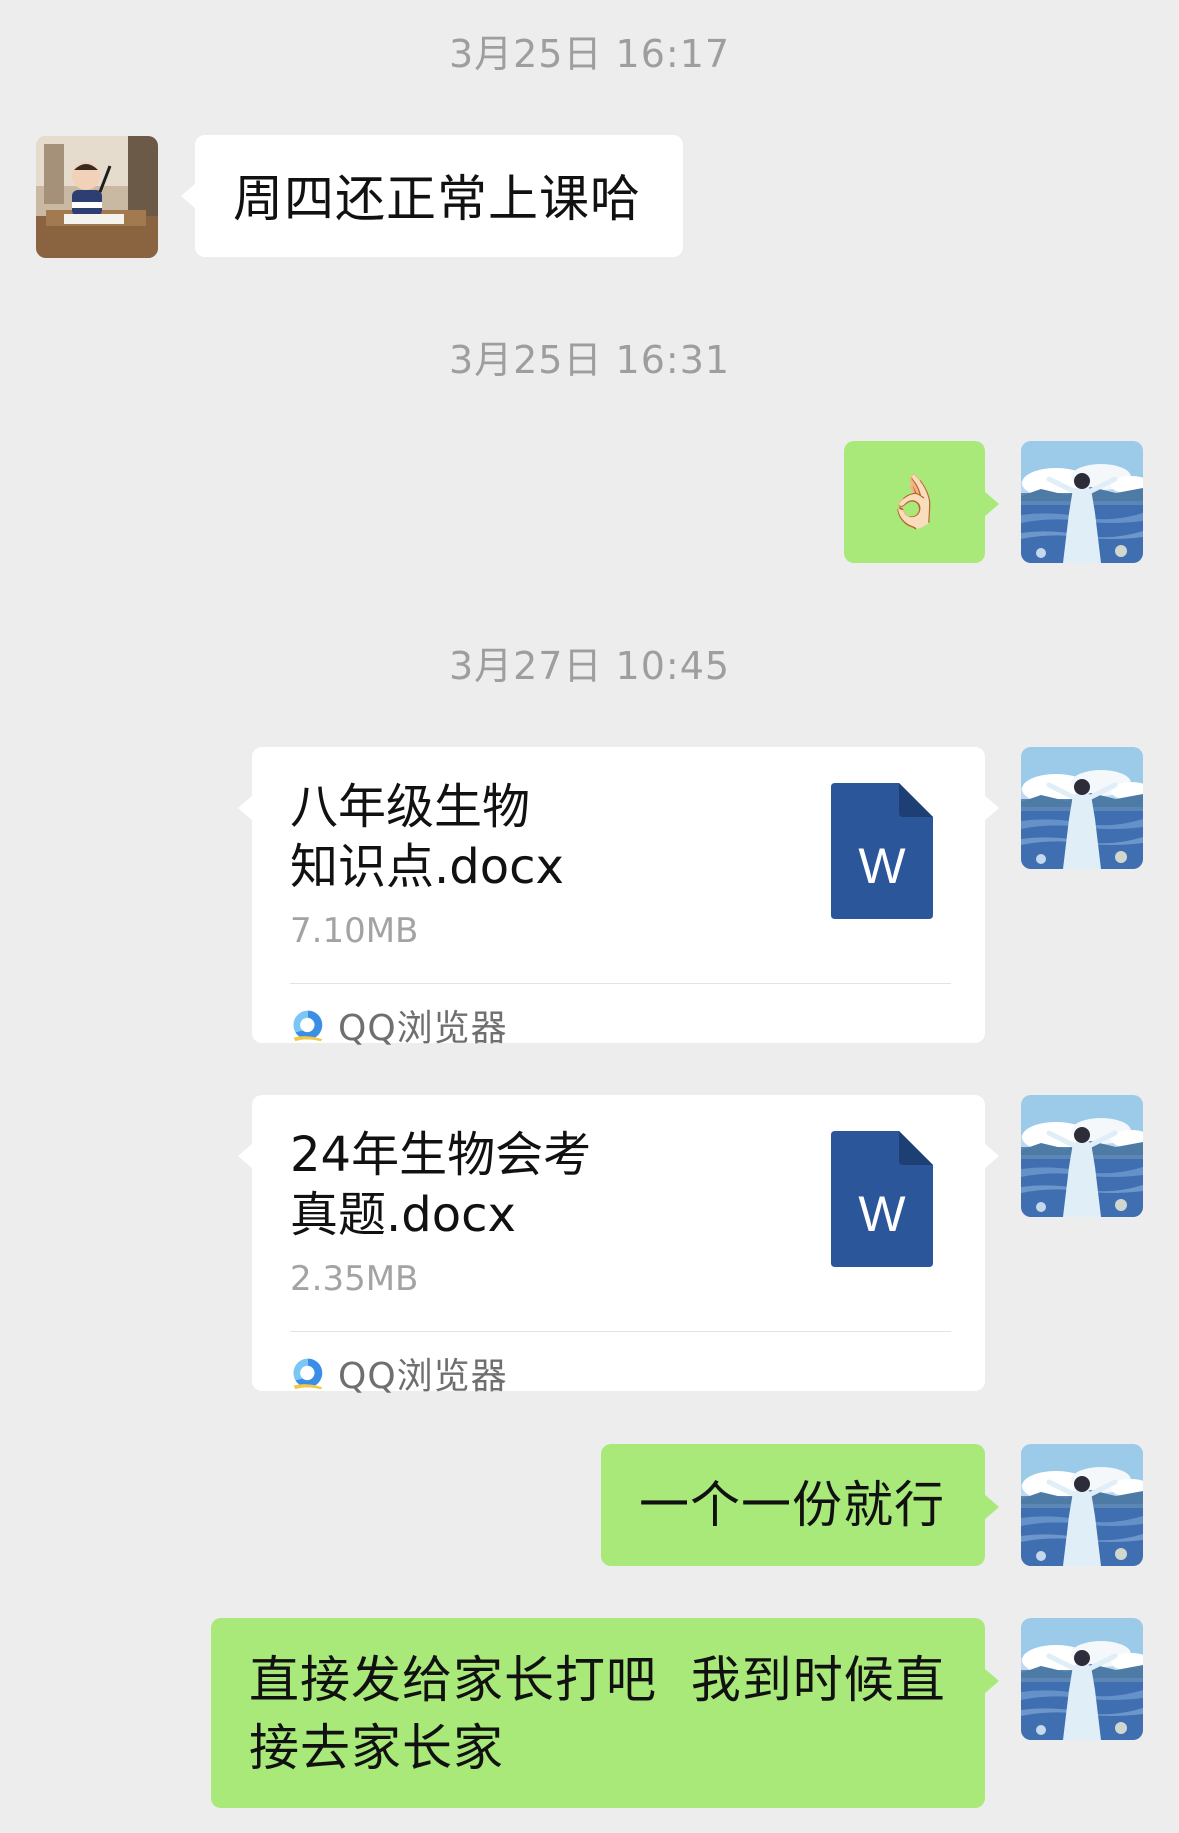  What do you see at coordinates (618, 898) in the screenshot?
I see `file-message-bubble: 八年级生物 知识点.docx 7.10MB W QQ浏览器` at bounding box center [618, 898].